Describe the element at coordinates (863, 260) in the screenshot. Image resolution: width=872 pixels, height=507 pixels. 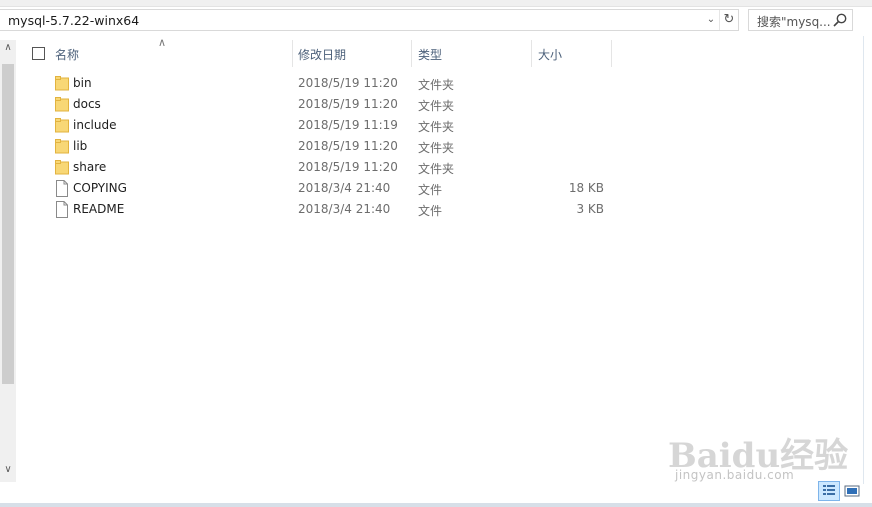
I see `pane-border` at that location.